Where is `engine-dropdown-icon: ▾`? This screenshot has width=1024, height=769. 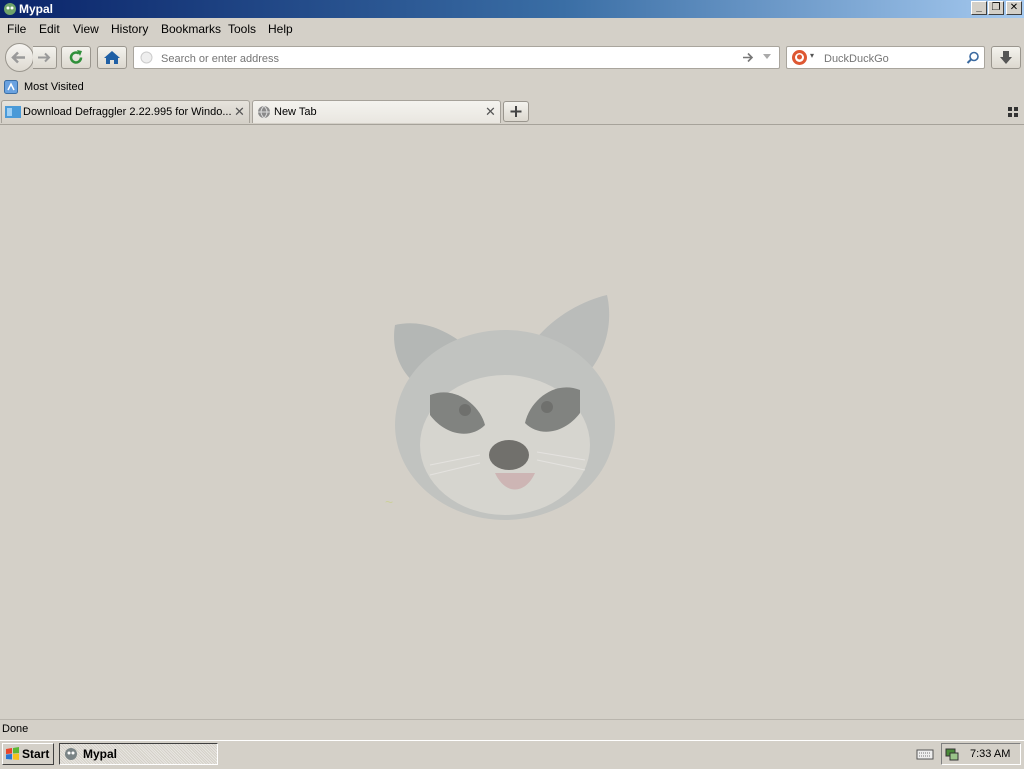 engine-dropdown-icon: ▾ is located at coordinates (812, 55).